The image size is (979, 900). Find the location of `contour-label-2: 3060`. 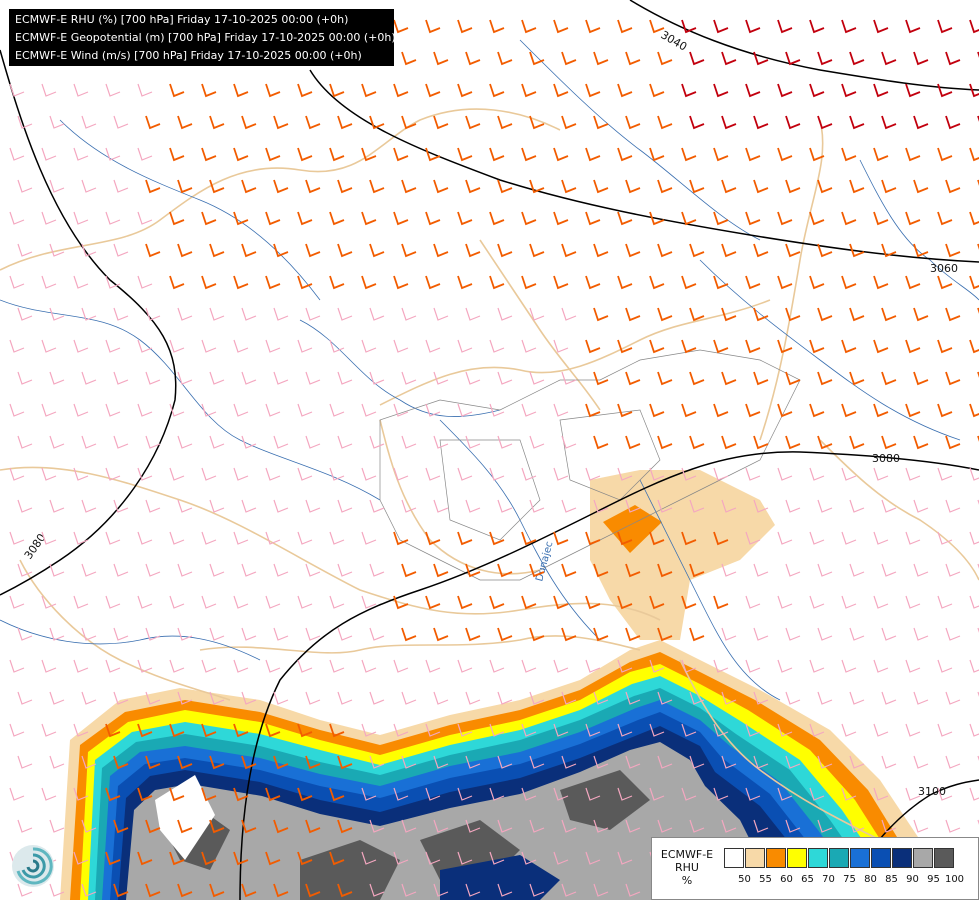

contour-label-2: 3060 is located at coordinates (944, 268).